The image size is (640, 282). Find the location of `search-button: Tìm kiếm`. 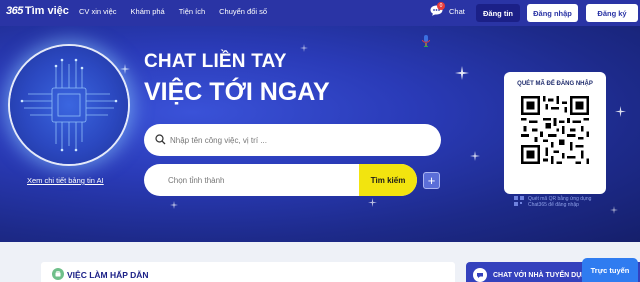

search-button: Tìm kiếm is located at coordinates (388, 180).